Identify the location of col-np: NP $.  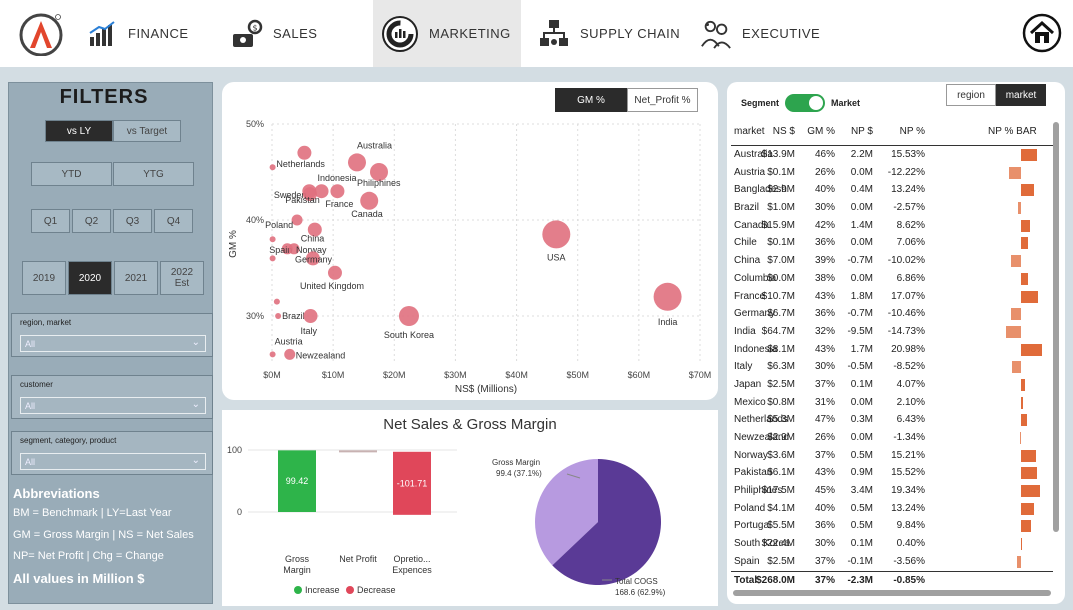
(862, 131).